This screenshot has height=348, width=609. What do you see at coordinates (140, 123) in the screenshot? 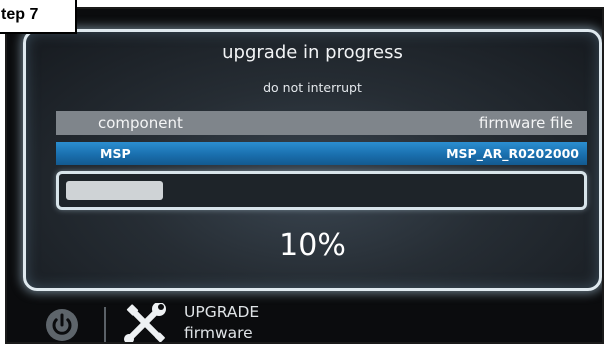
I see `header-component: component` at bounding box center [140, 123].